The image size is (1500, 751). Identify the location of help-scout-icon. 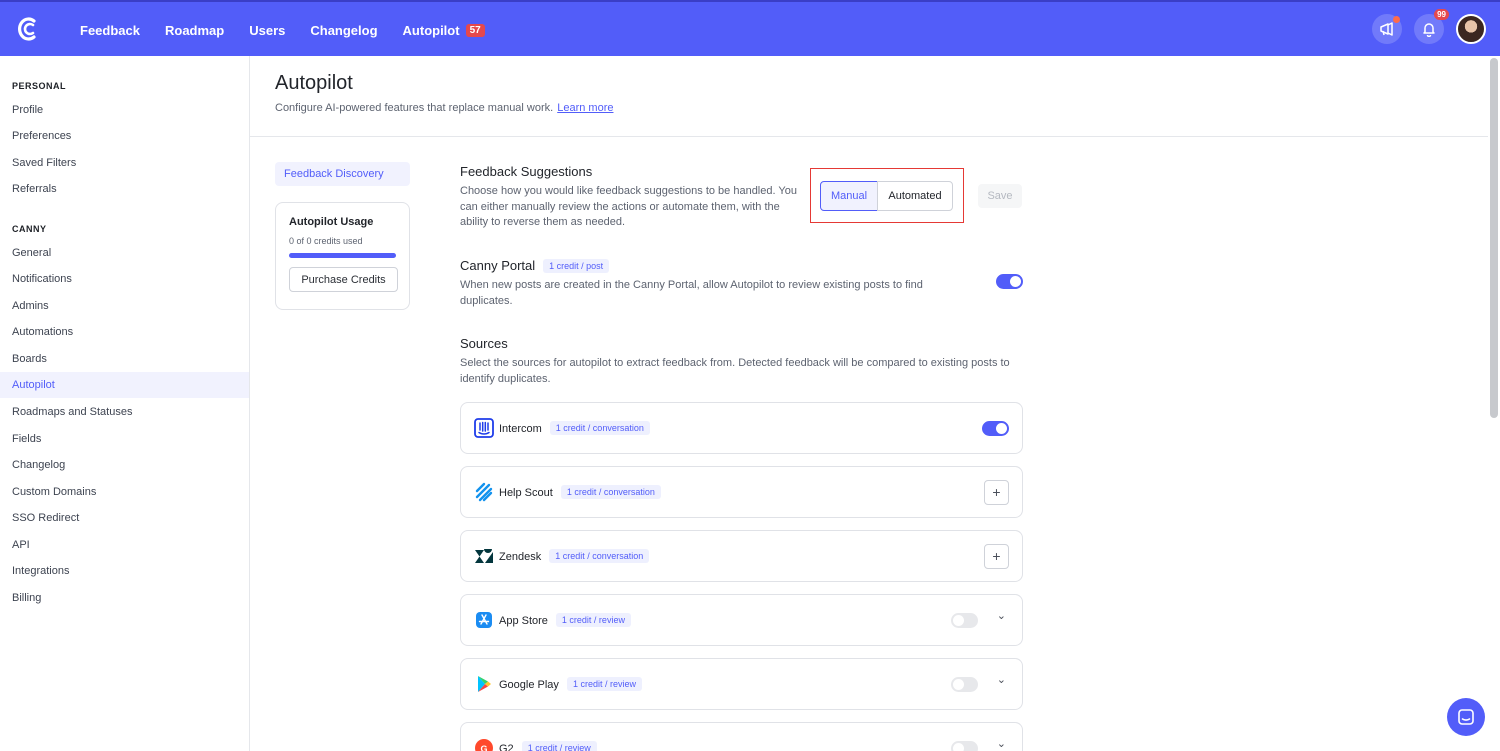
(484, 492).